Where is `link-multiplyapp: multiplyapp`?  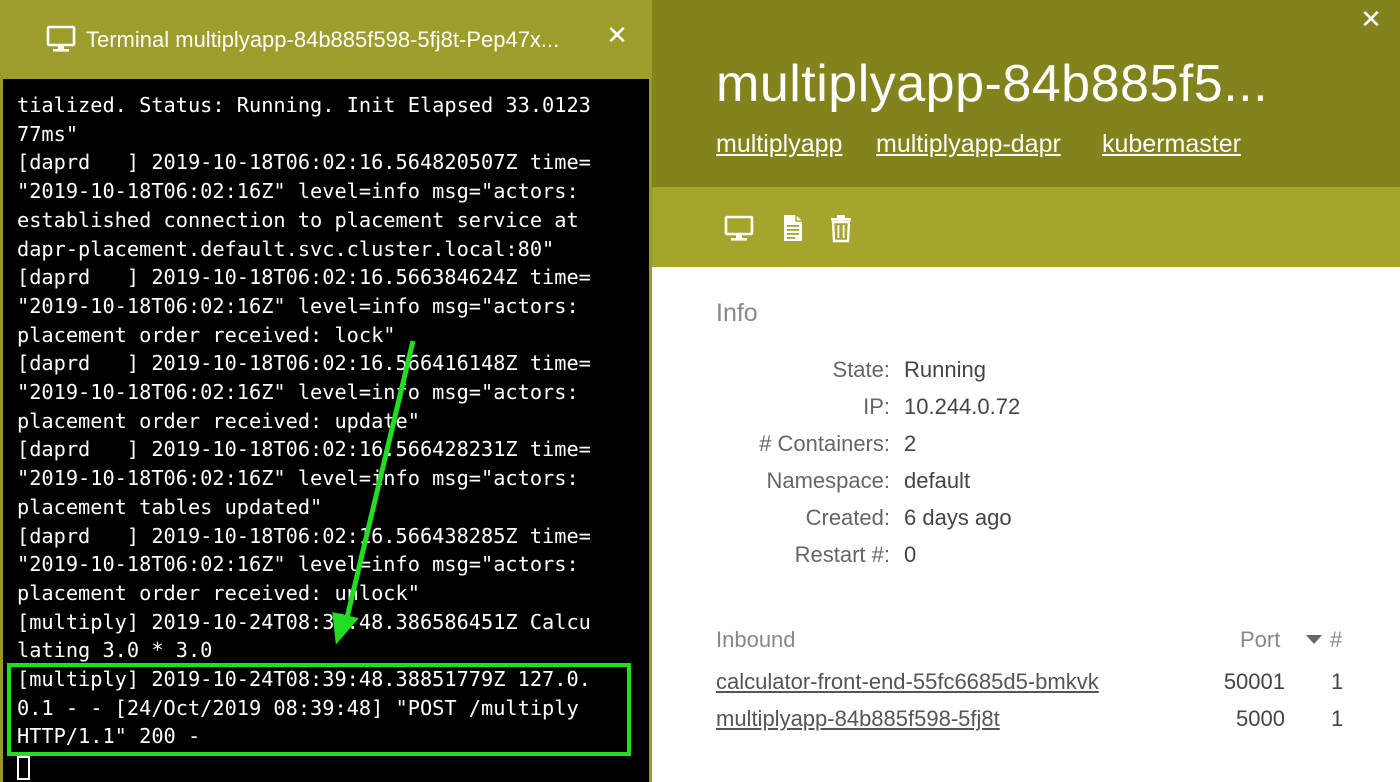
link-multiplyapp: multiplyapp is located at coordinates (779, 144).